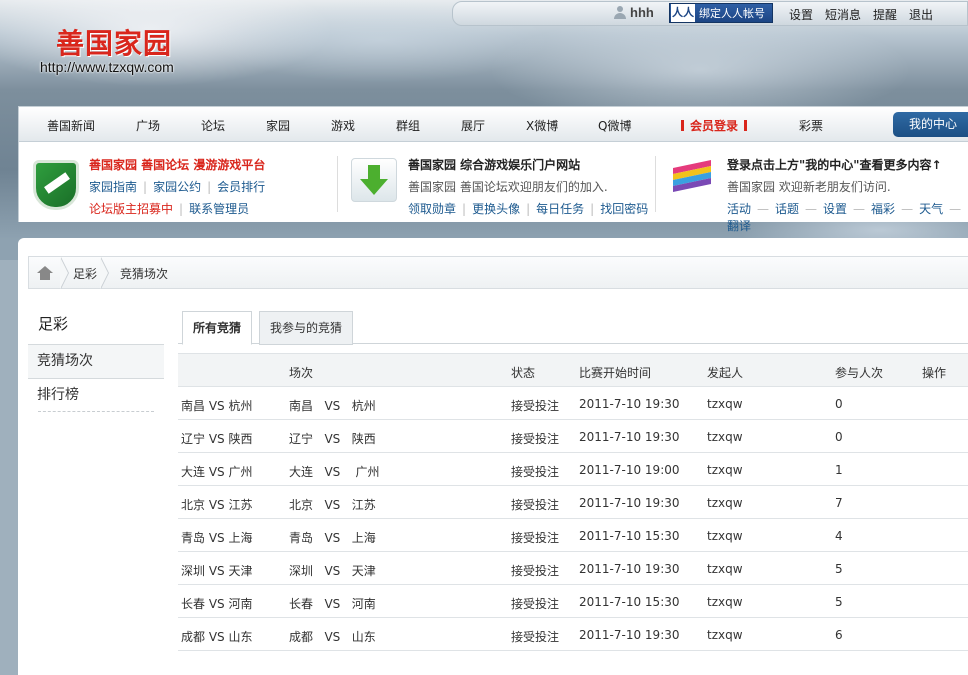  Describe the element at coordinates (835, 209) in the screenshot. I see `settings-link-2: 设置` at that location.